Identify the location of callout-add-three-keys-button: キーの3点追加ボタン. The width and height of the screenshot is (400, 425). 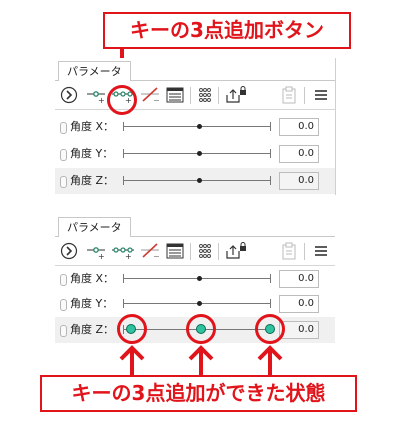
(227, 30).